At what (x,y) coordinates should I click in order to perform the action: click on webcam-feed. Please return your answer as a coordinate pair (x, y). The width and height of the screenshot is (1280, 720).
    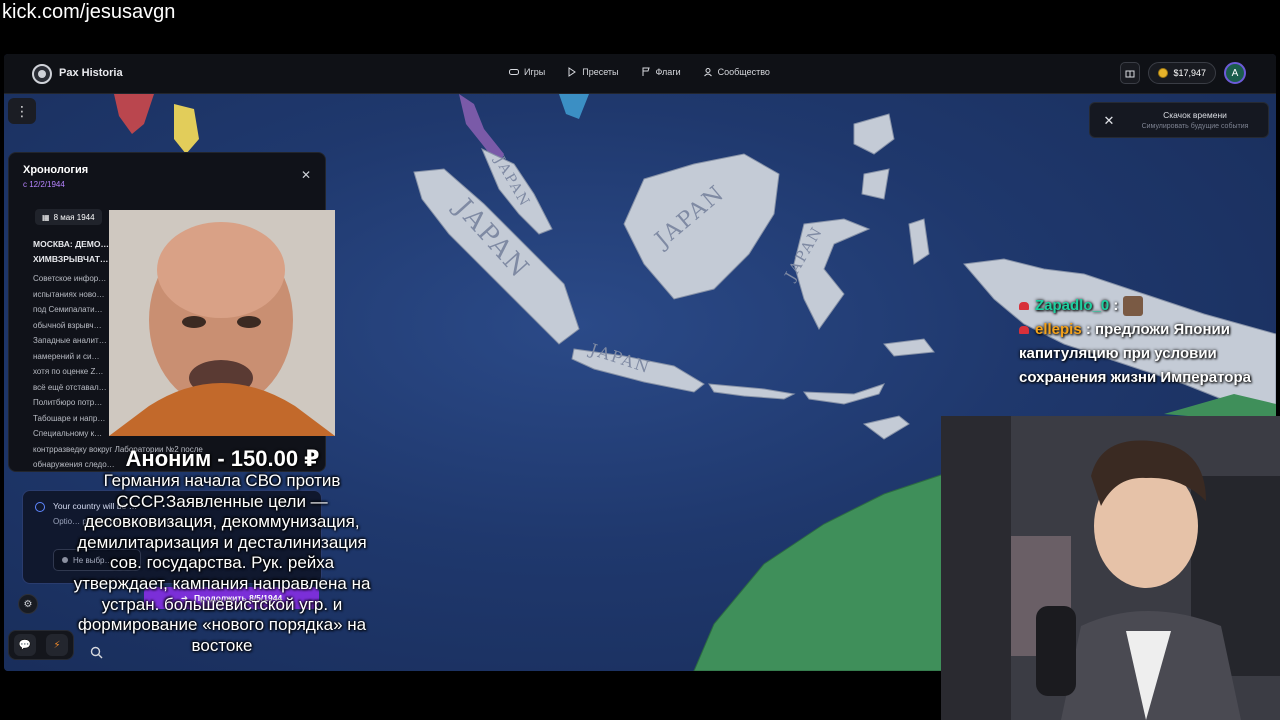
    Looking at the image, I should click on (1110, 568).